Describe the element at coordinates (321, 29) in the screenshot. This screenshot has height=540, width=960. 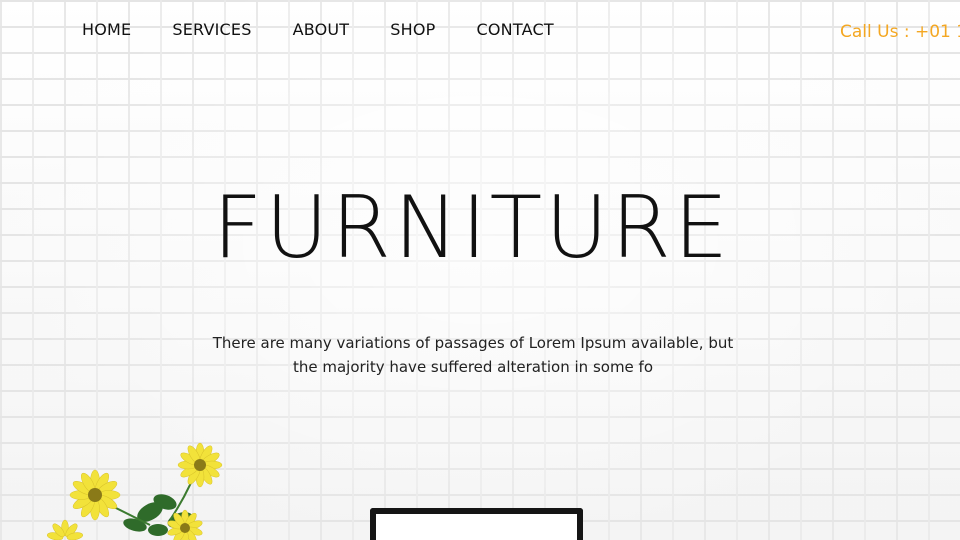
I see `nav-about: ABOUT` at that location.